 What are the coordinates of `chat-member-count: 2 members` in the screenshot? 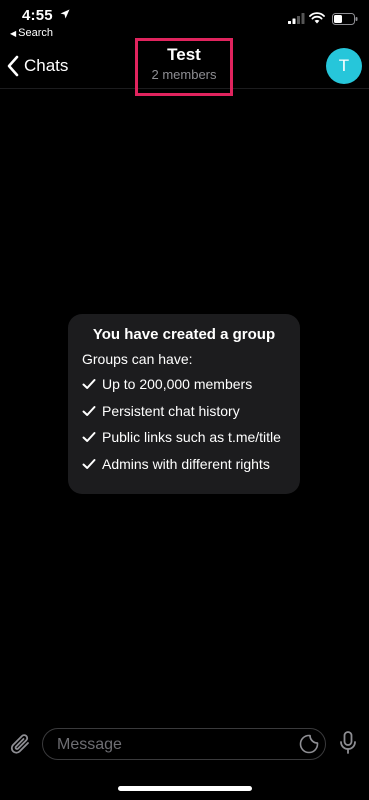 It's located at (184, 74).